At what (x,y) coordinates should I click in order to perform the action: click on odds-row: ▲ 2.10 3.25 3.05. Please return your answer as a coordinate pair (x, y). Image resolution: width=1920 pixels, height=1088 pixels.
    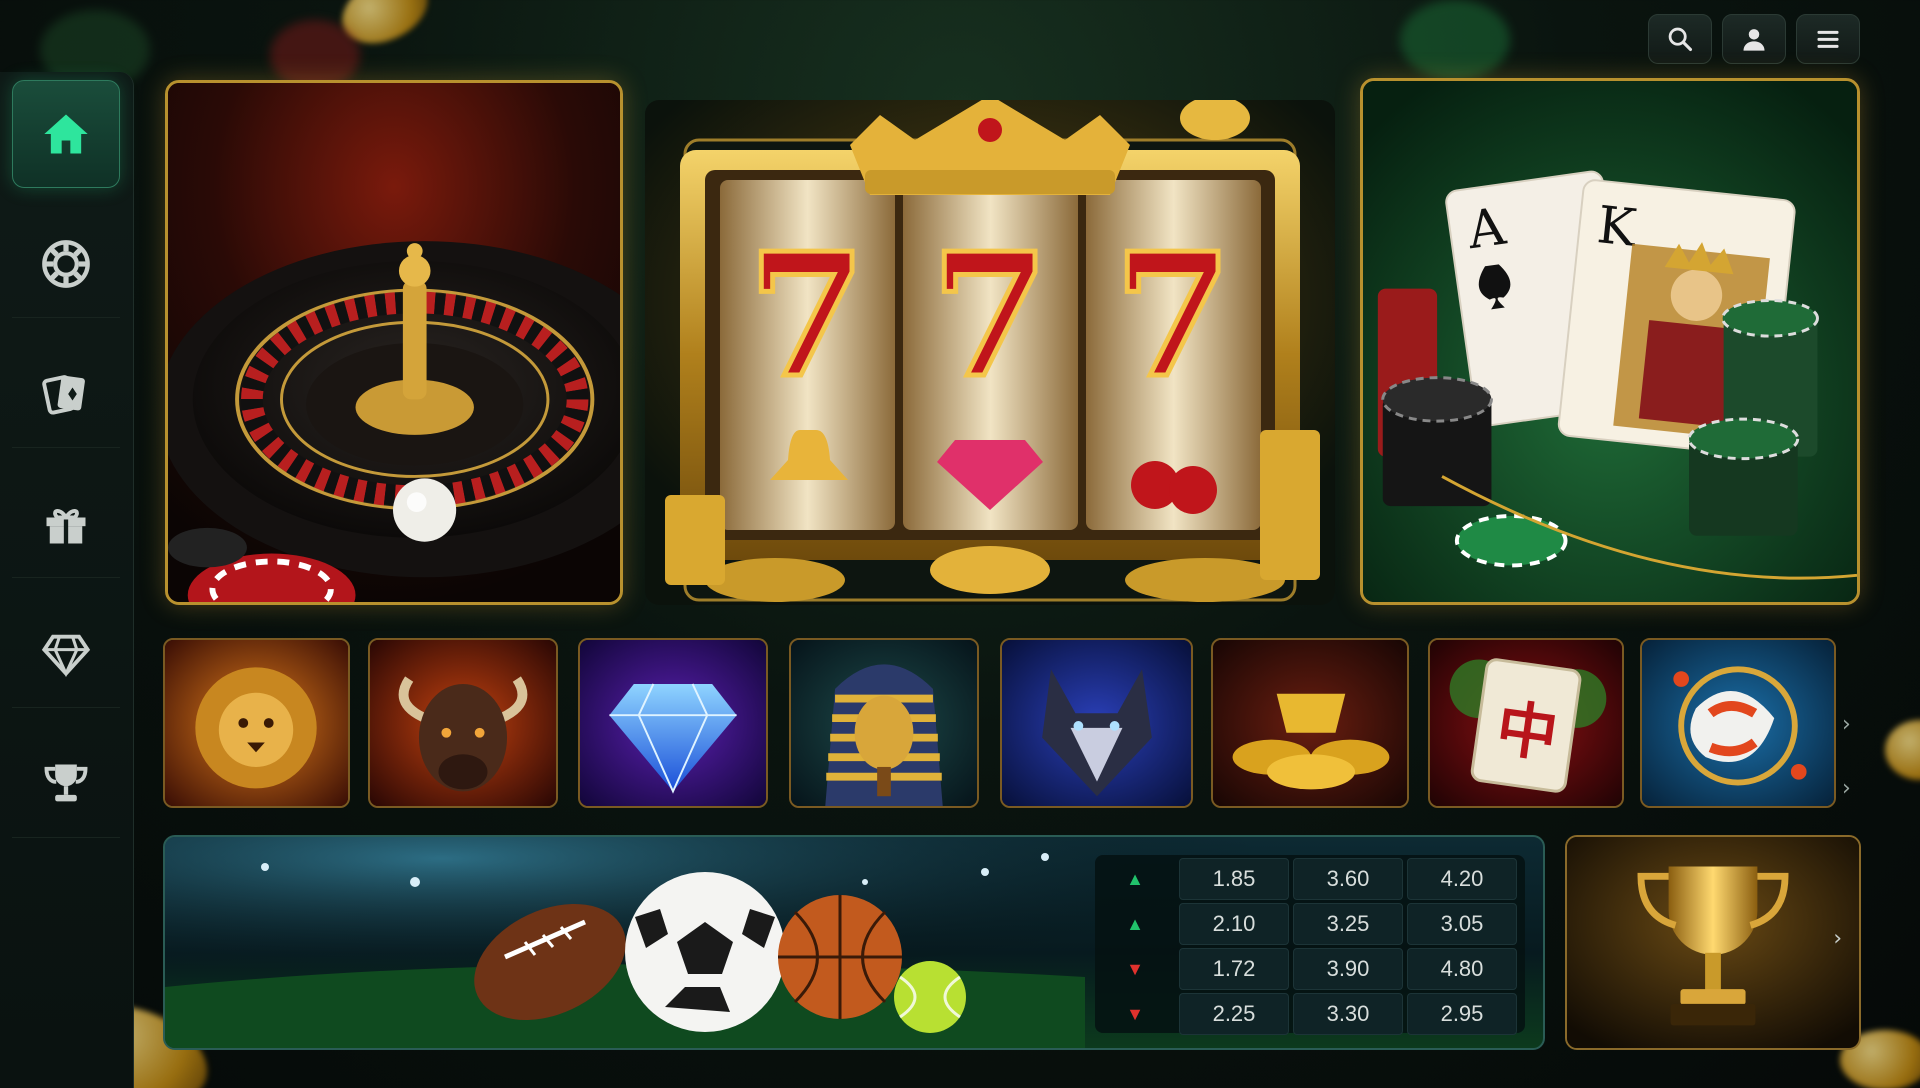
    Looking at the image, I should click on (1310, 924).